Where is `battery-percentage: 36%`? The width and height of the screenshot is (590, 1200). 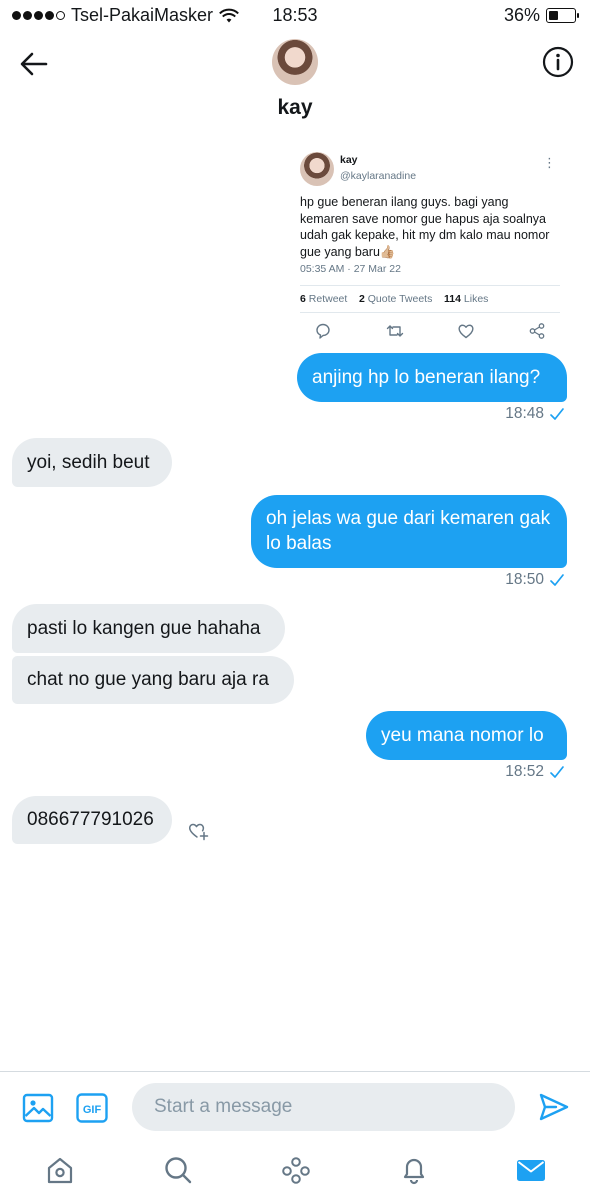
battery-percentage: 36% is located at coordinates (521, 15).